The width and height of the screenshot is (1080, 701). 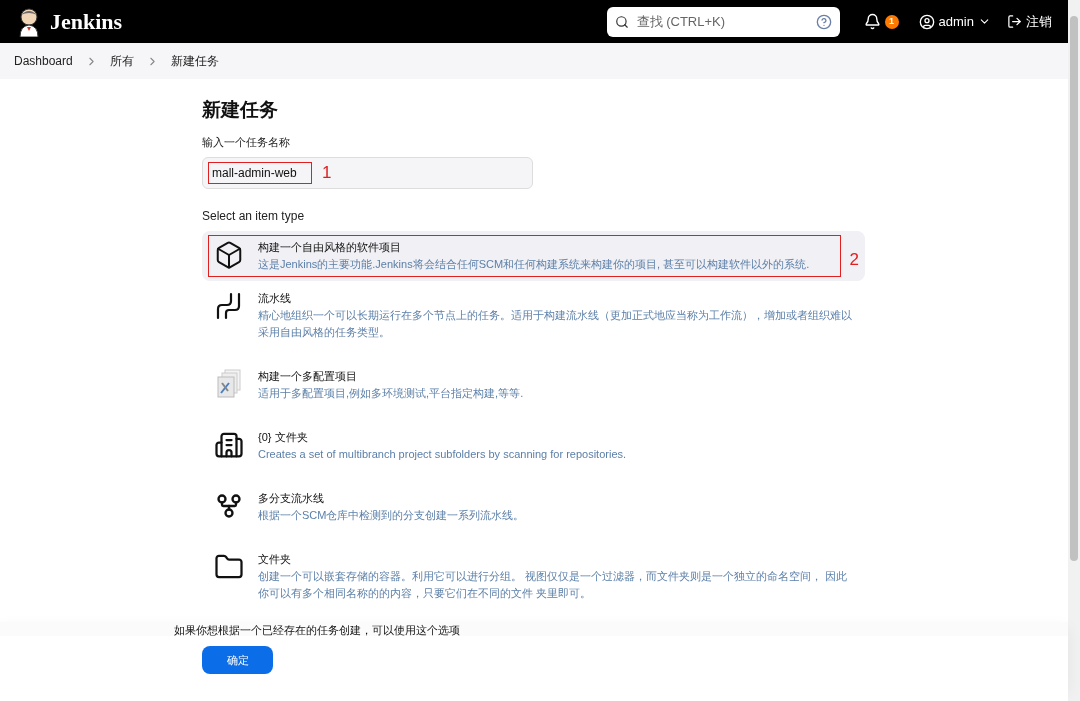 What do you see at coordinates (229, 306) in the screenshot?
I see `pipeline-icon` at bounding box center [229, 306].